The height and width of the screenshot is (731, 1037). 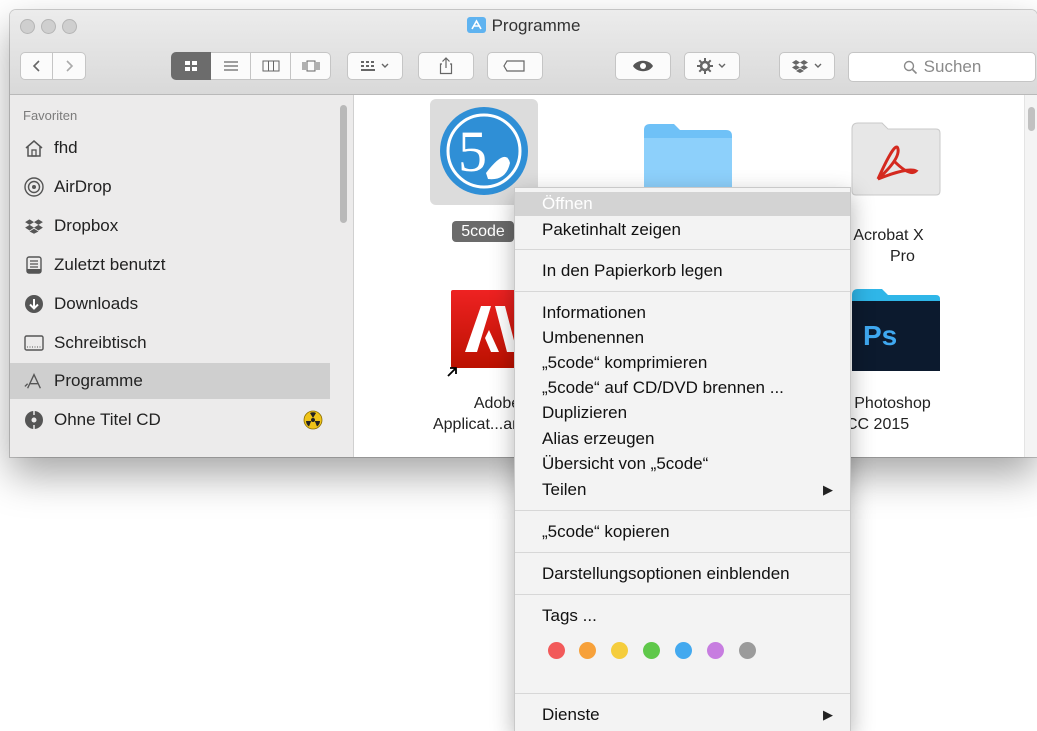 I want to click on menu-item-compress: „5code“ komprimieren, so click(x=682, y=363).